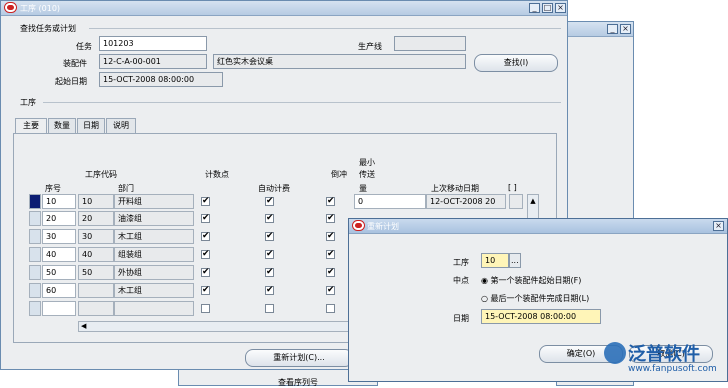 The image size is (728, 388). What do you see at coordinates (302, 102) in the screenshot?
I see `operations-group-divider` at bounding box center [302, 102].